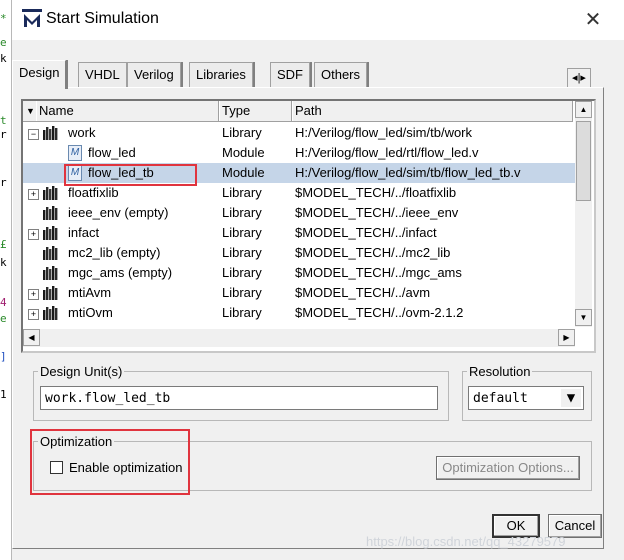 The height and width of the screenshot is (560, 624). Describe the element at coordinates (379, 312) in the screenshot. I see `row-path: $MODEL_TECH/../ovm-2.1.2` at that location.